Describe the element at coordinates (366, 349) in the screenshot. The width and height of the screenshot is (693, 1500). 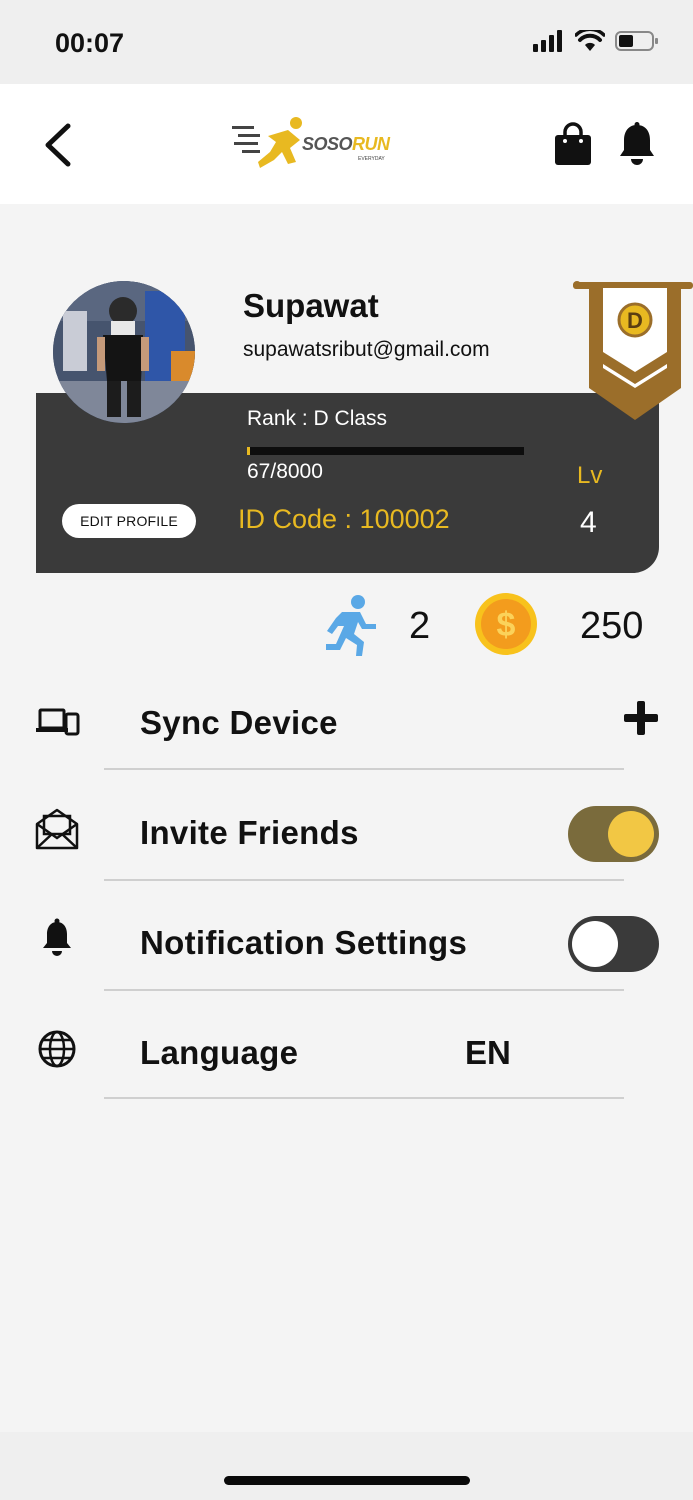
I see `user-email: supawatsribut@gmail.com` at that location.